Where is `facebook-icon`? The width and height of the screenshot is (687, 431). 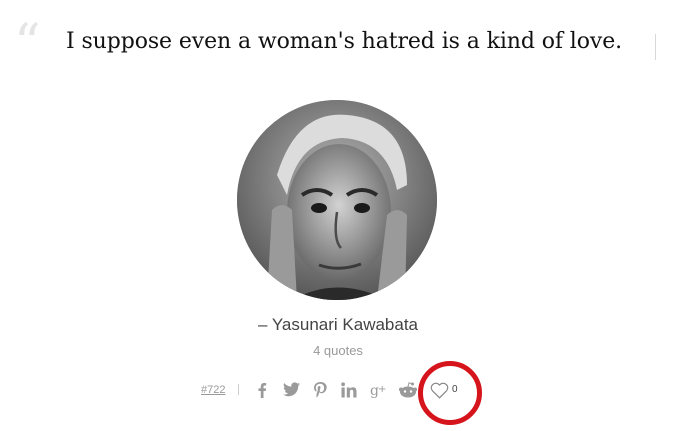
facebook-icon is located at coordinates (262, 390).